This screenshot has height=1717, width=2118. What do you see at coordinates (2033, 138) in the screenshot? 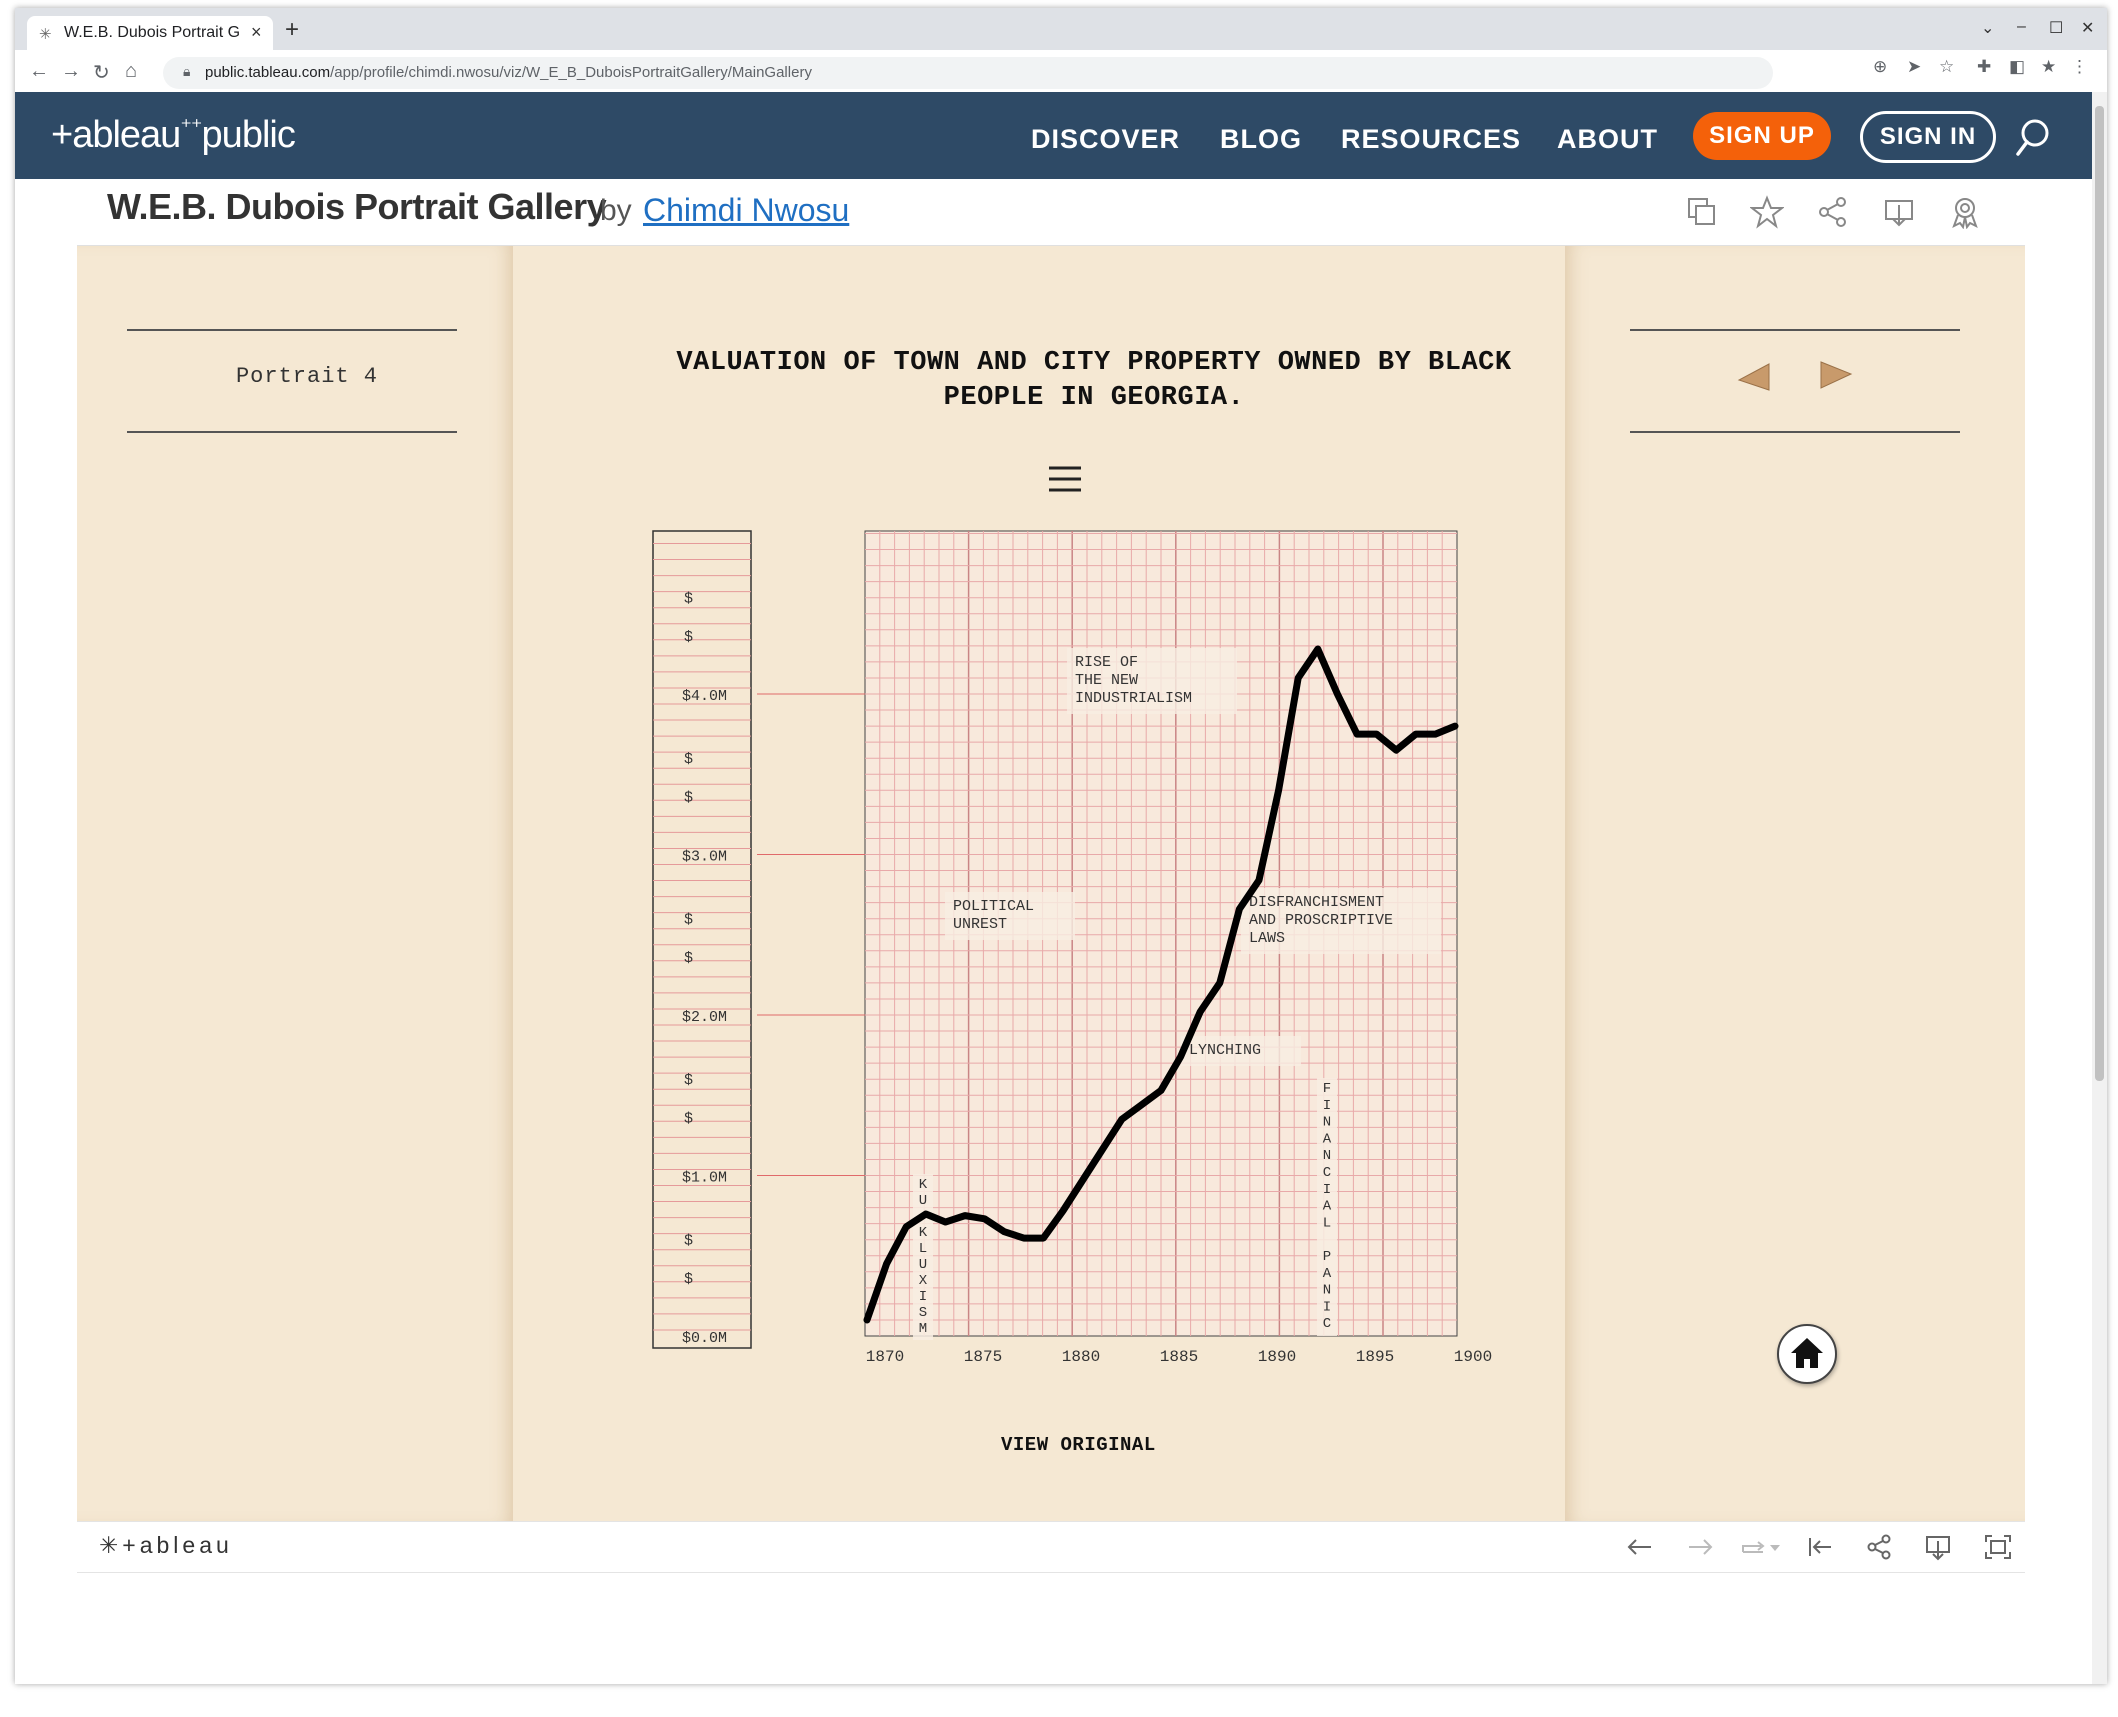
I see `search-icon` at bounding box center [2033, 138].